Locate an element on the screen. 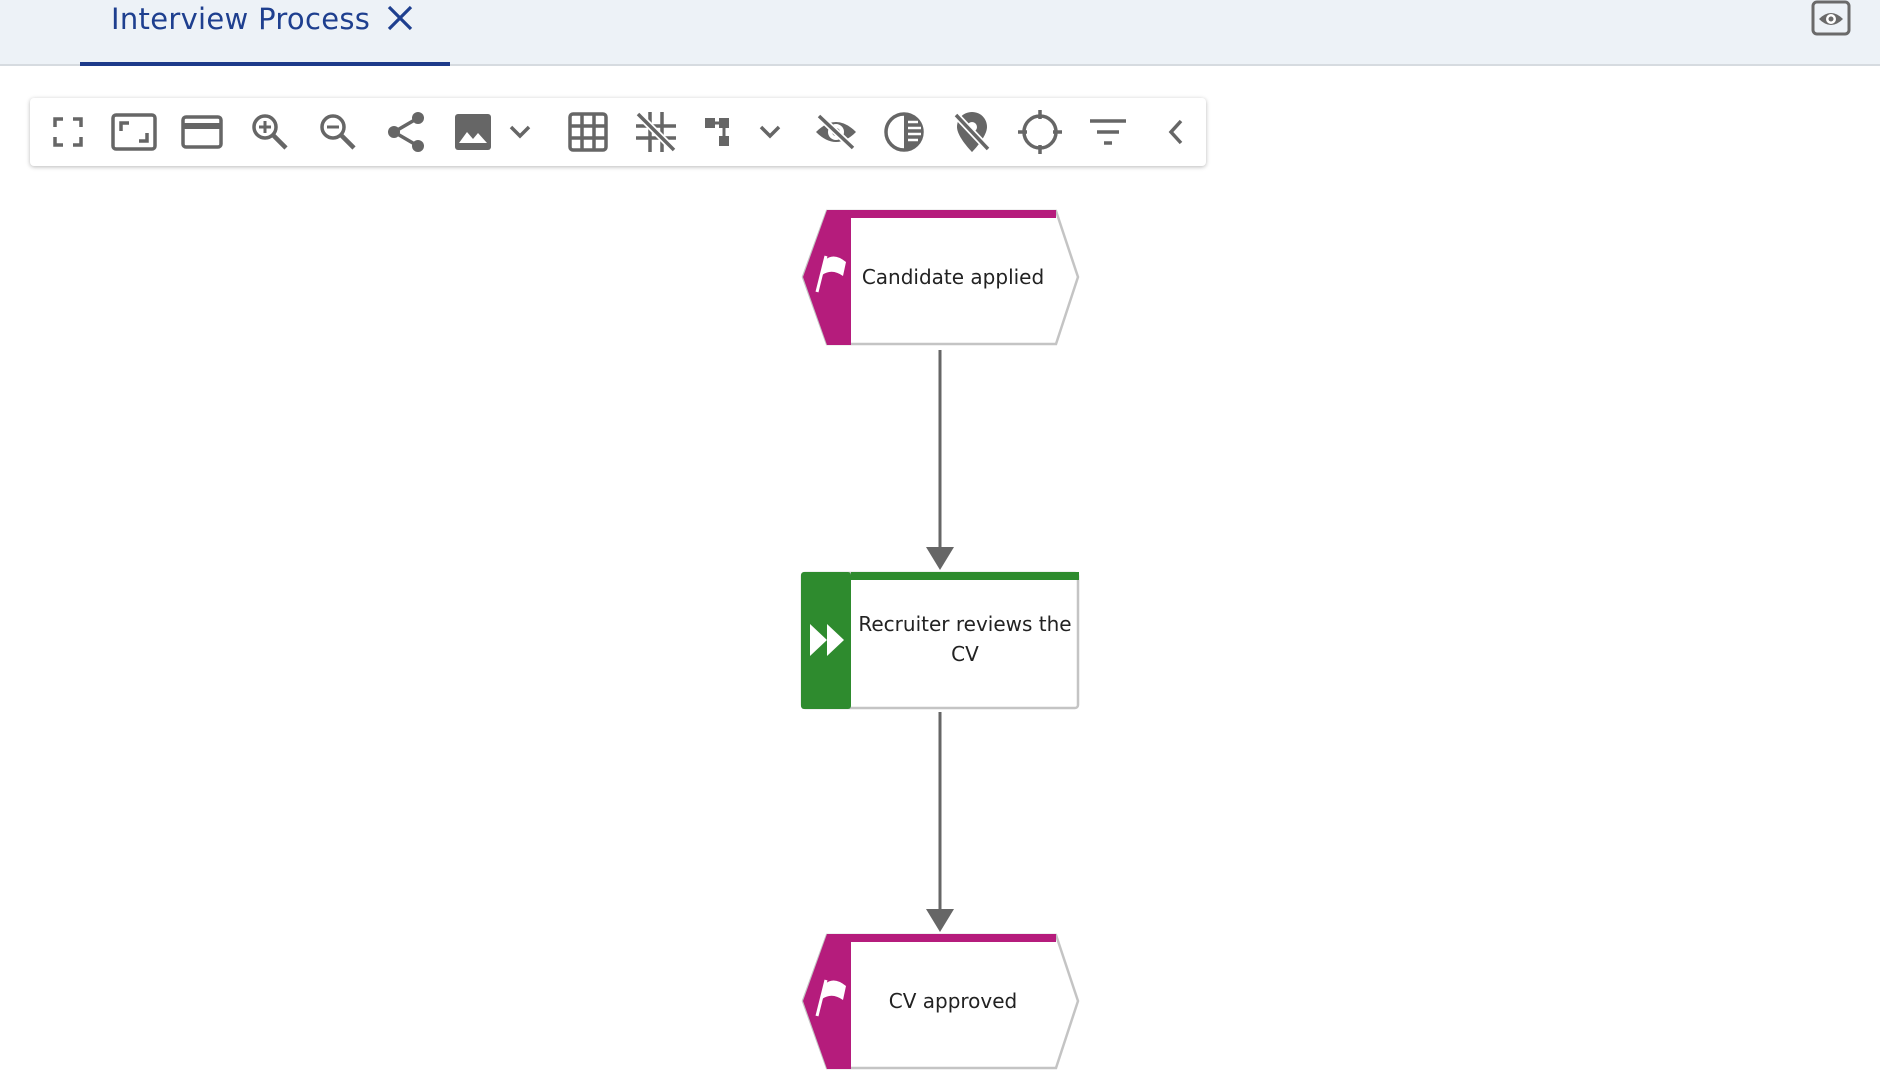 The height and width of the screenshot is (1071, 1880). function-label: Recruiter reviews the CV is located at coordinates (965, 639).